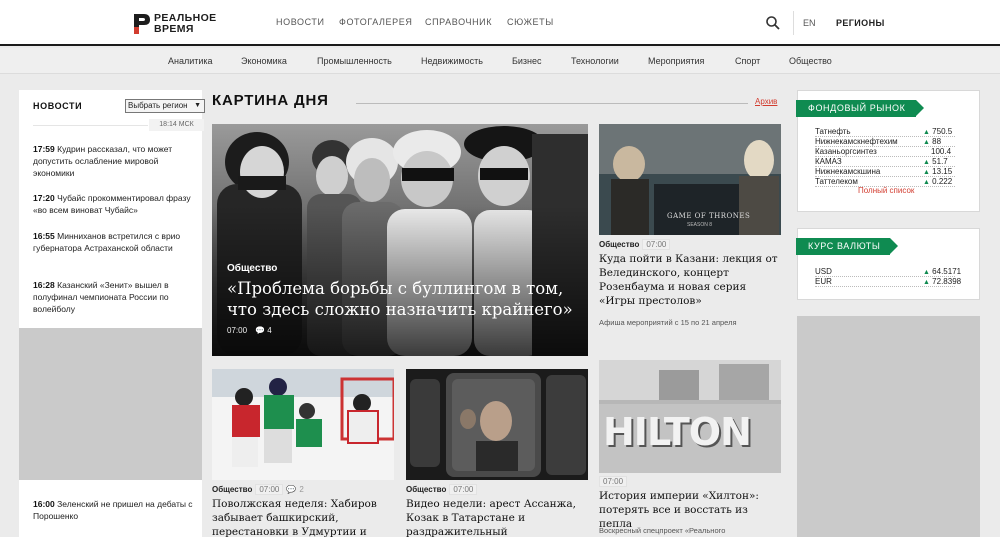  I want to click on dropdown-arrow-icon: ▼, so click(197, 105).